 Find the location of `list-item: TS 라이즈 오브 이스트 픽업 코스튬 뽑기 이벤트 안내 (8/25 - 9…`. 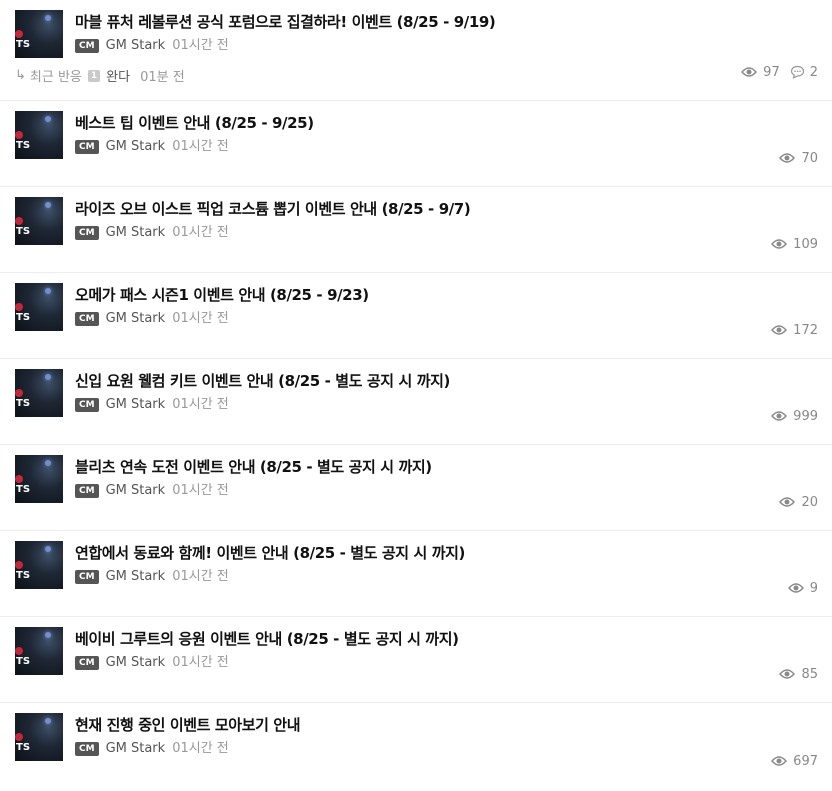

list-item: TS 라이즈 오브 이스트 픽업 코스튬 뽑기 이벤트 안내 (8/25 - 9… is located at coordinates (416, 230).